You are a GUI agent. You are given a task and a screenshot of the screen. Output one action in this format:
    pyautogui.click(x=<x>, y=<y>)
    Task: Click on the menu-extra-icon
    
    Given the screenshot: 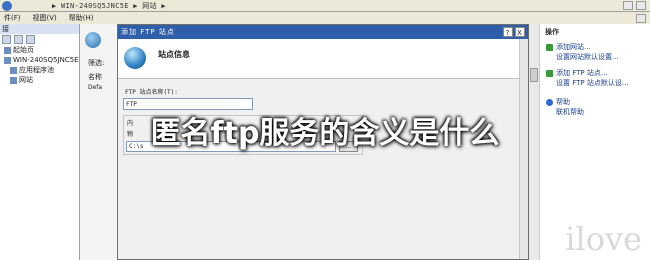 What is the action you would take?
    pyautogui.click(x=641, y=18)
    